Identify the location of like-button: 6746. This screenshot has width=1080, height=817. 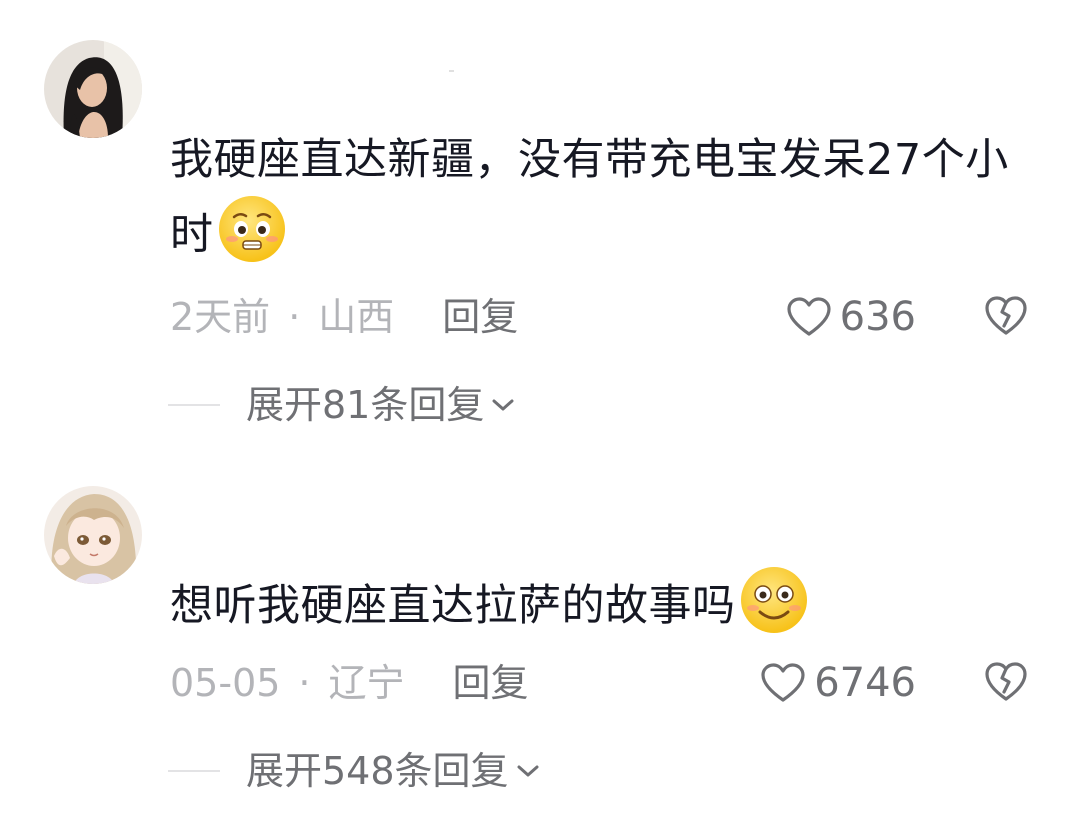
(838, 683).